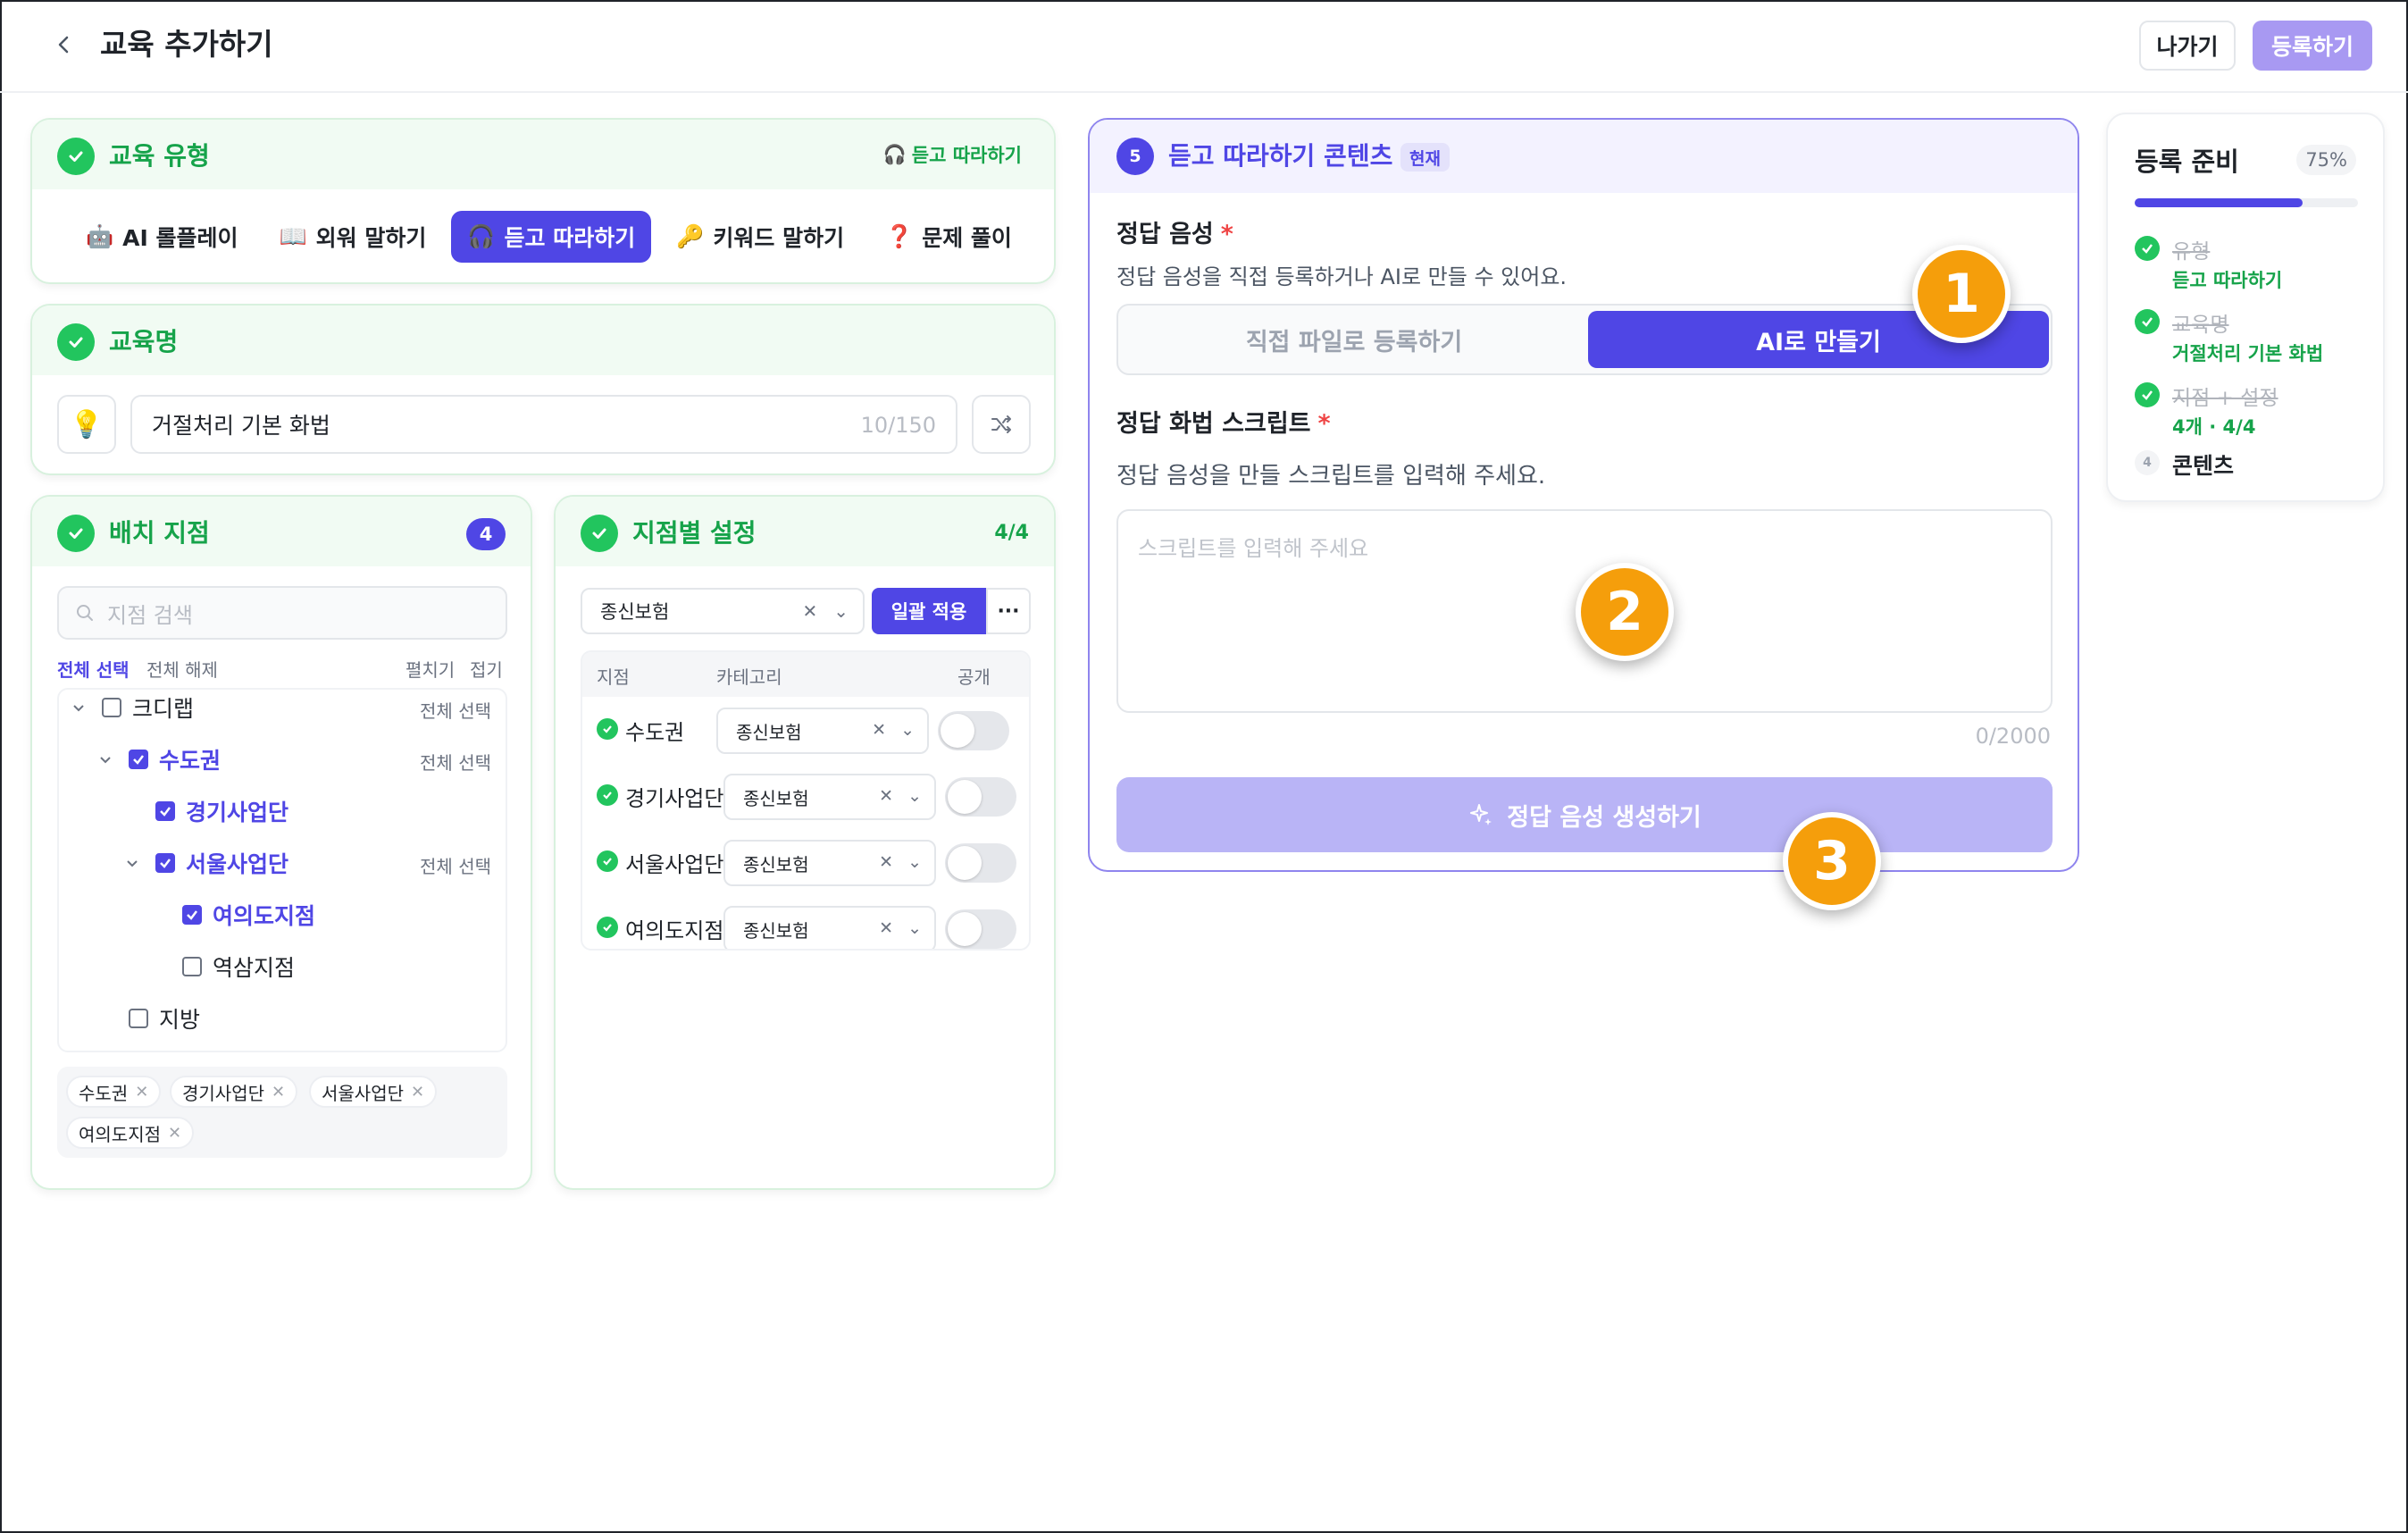 The image size is (2408, 1533). Describe the element at coordinates (1204, 46) in the screenshot. I see `page-header: 교육 추가하기 나가기 등록하기` at that location.